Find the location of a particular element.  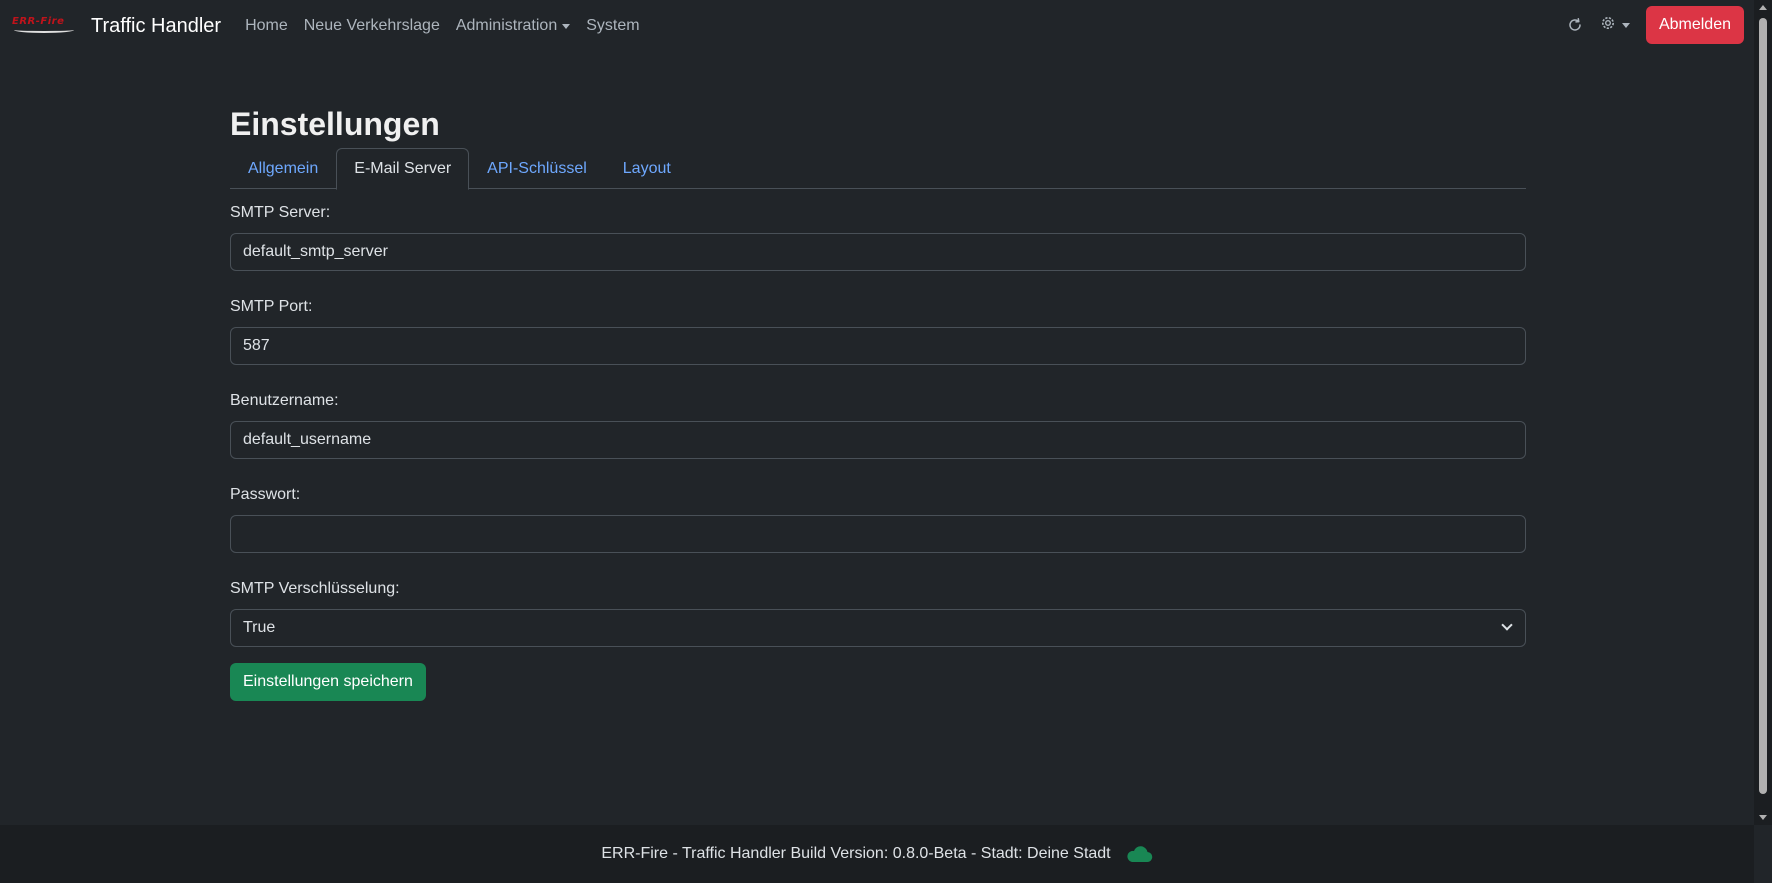

tab-api-schluessel: API-Schlüssel is located at coordinates (537, 168).